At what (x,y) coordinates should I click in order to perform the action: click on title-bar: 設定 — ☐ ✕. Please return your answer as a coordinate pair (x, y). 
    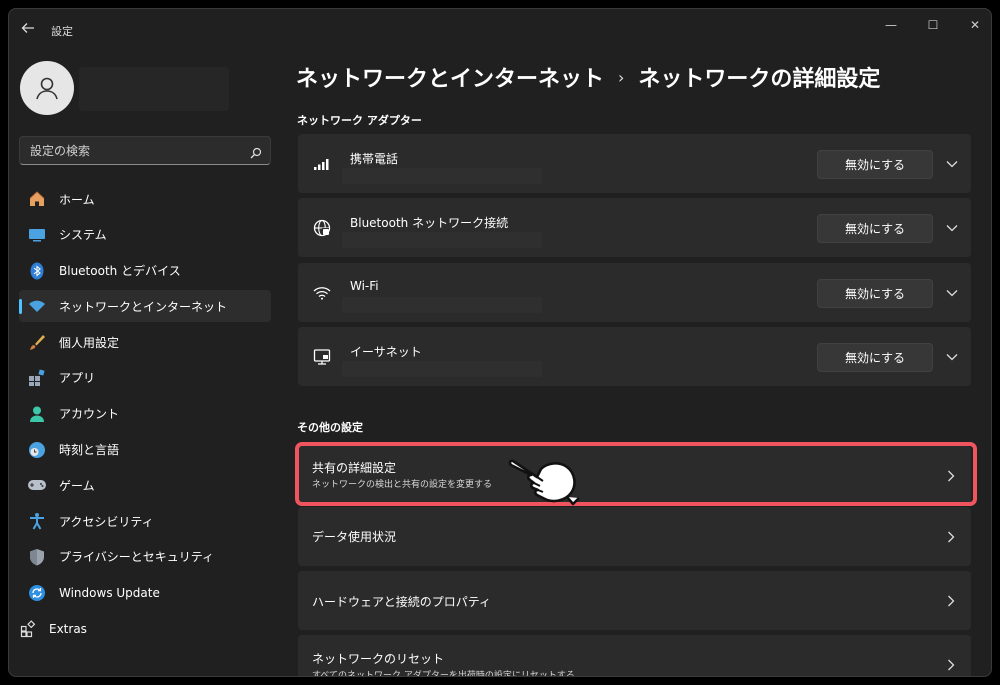
    Looking at the image, I should click on (500, 27).